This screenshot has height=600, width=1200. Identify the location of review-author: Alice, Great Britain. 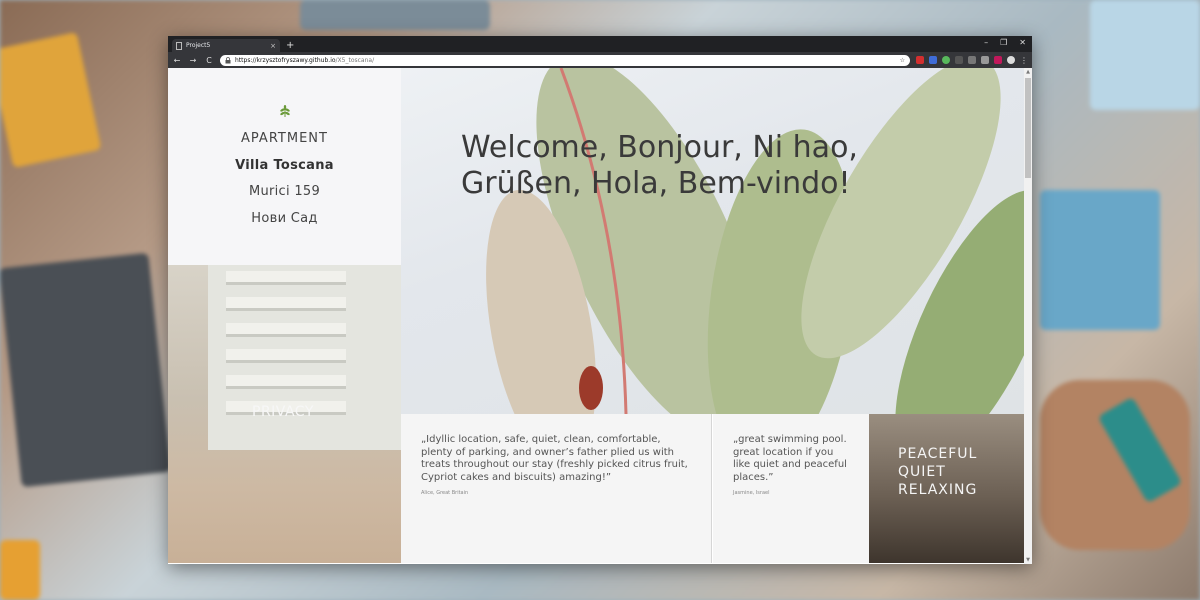
(445, 493).